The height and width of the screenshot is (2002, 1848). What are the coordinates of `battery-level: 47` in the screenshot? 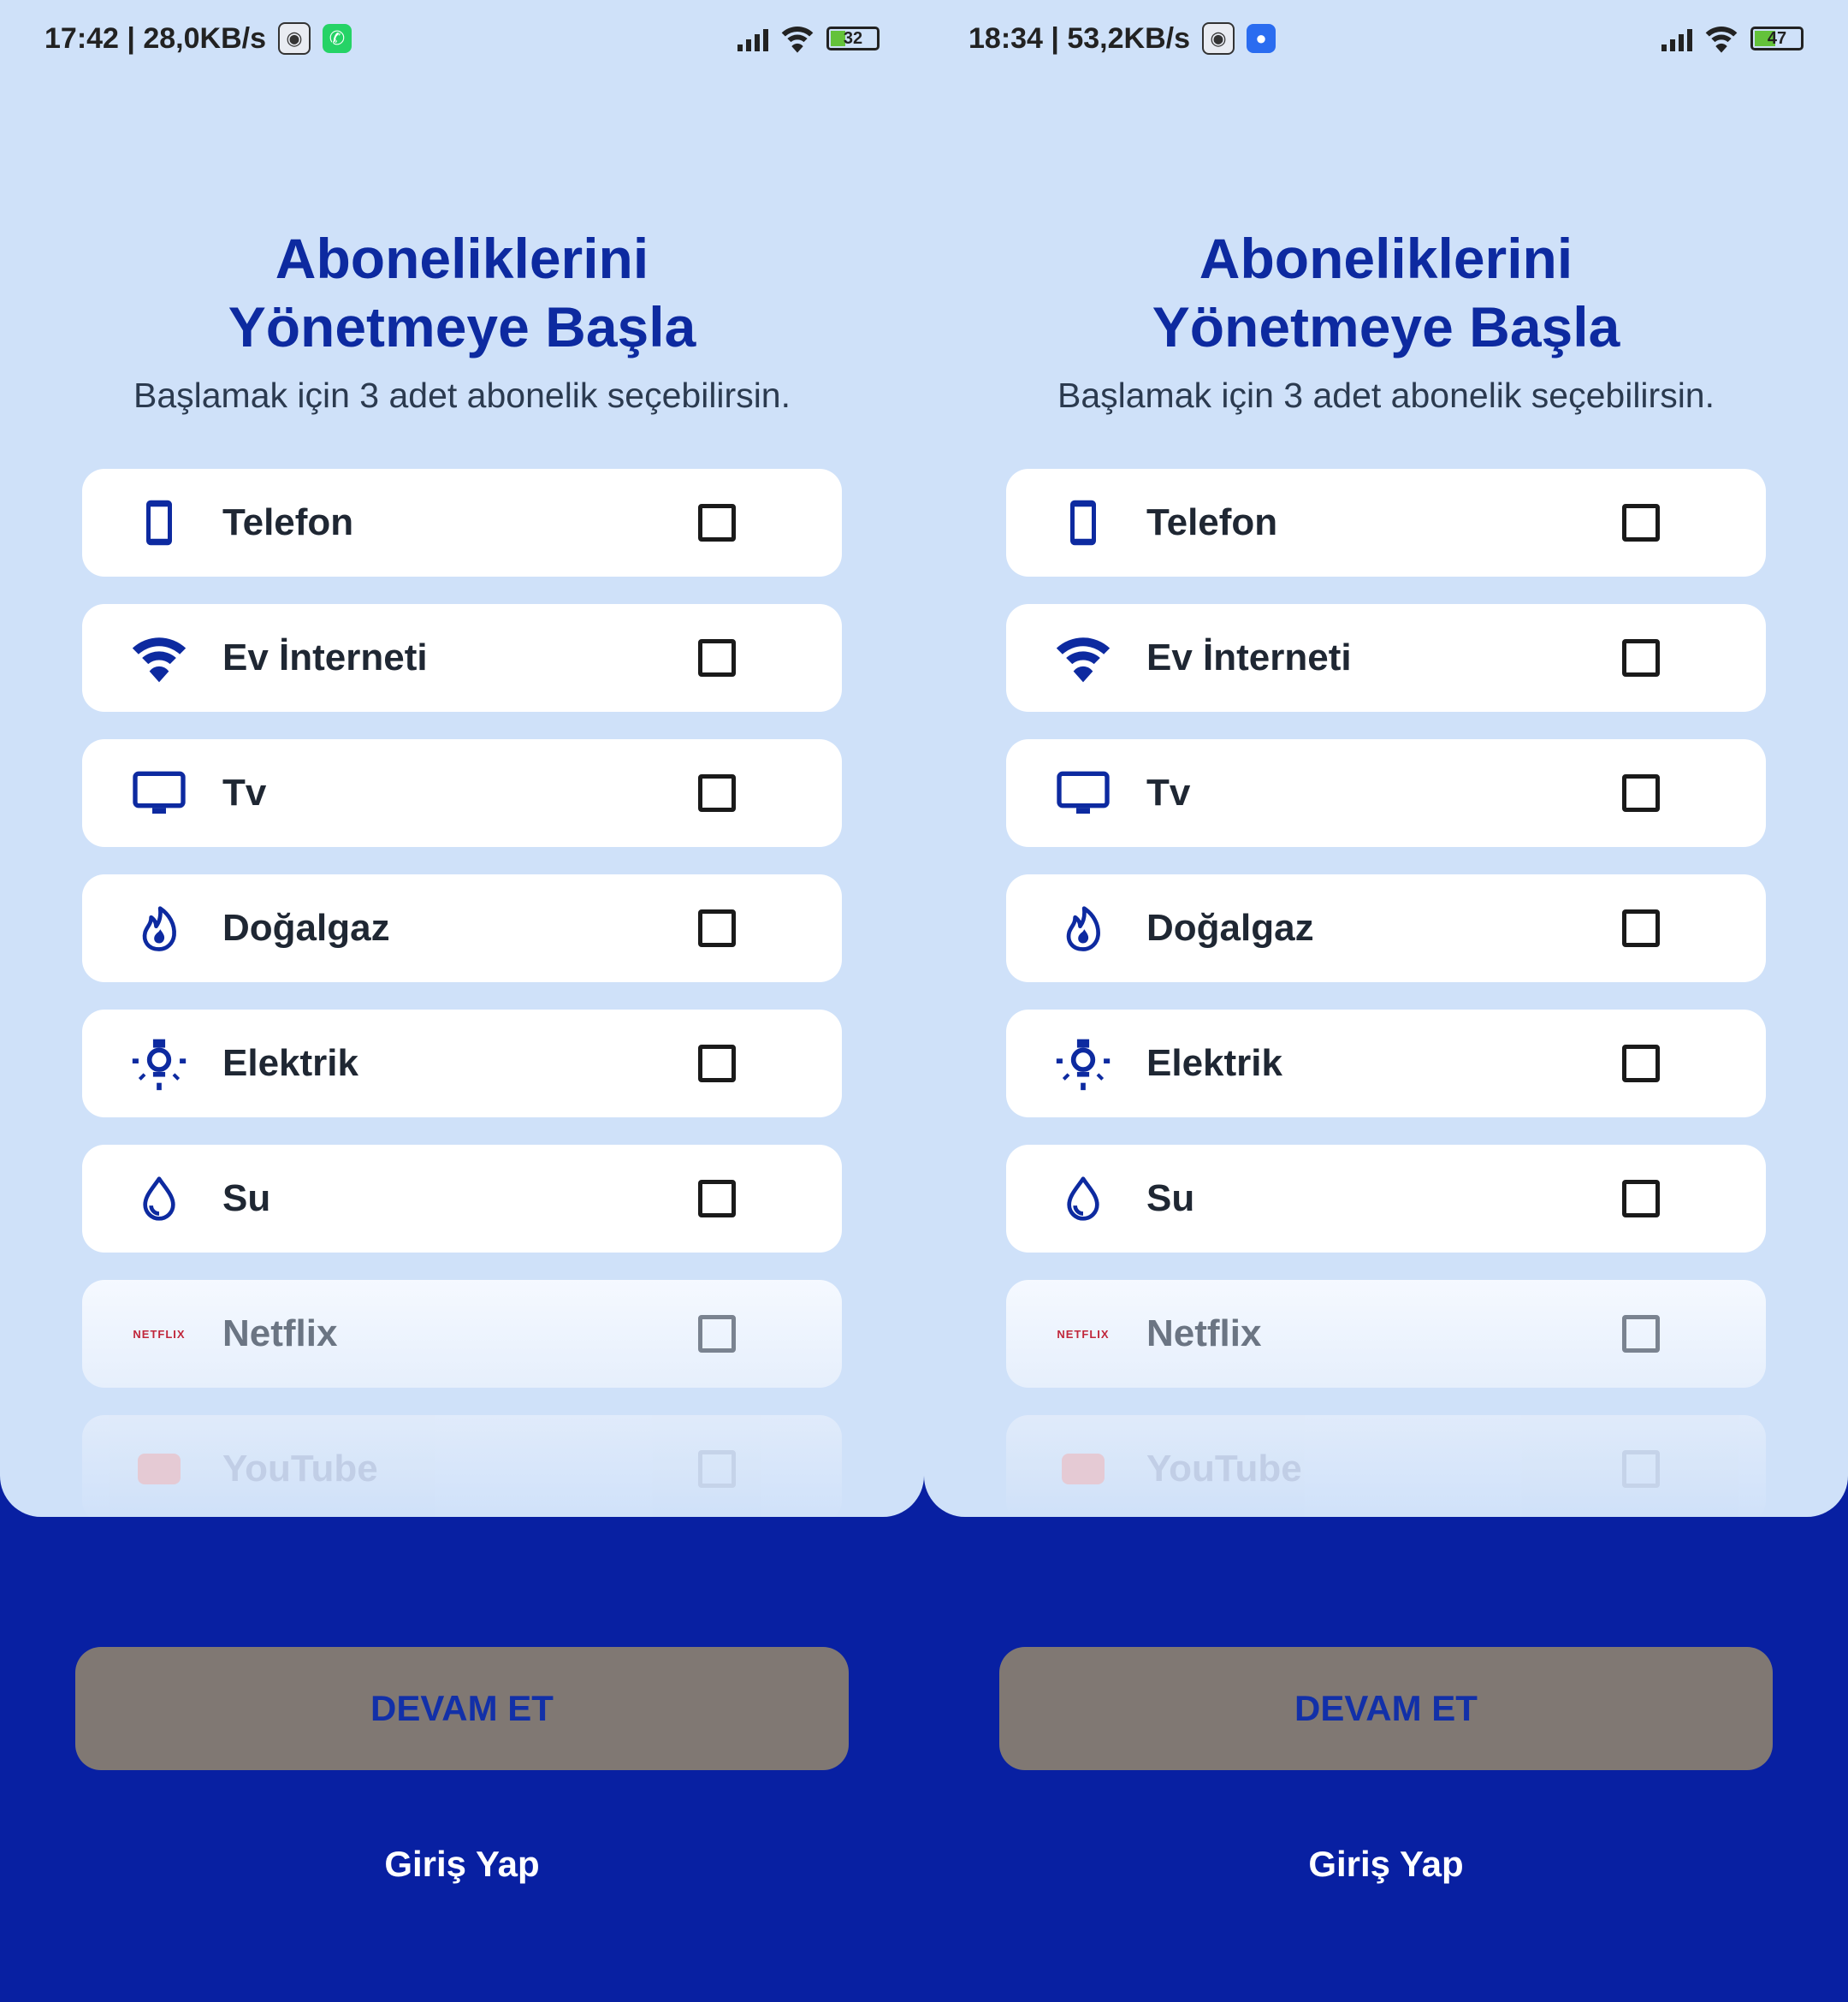 It's located at (1777, 38).